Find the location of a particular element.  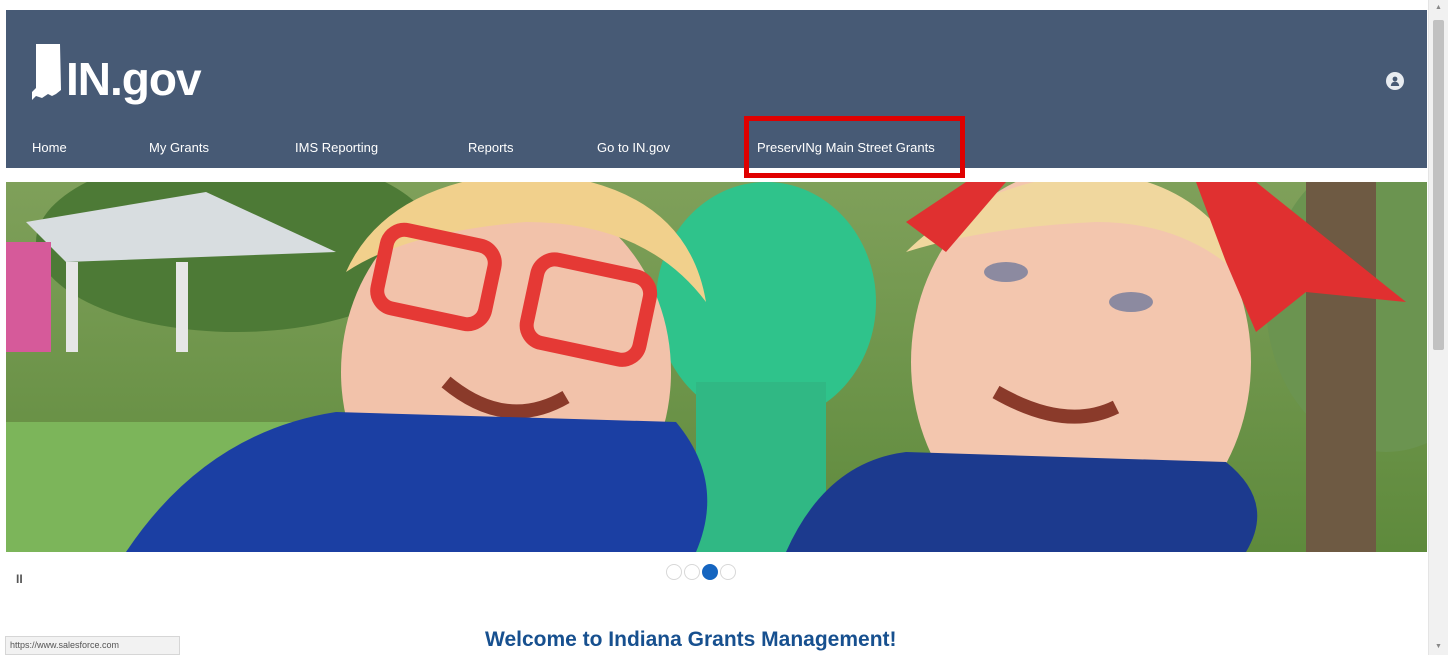

nav-item-my-grants: My Grants is located at coordinates (179, 147).